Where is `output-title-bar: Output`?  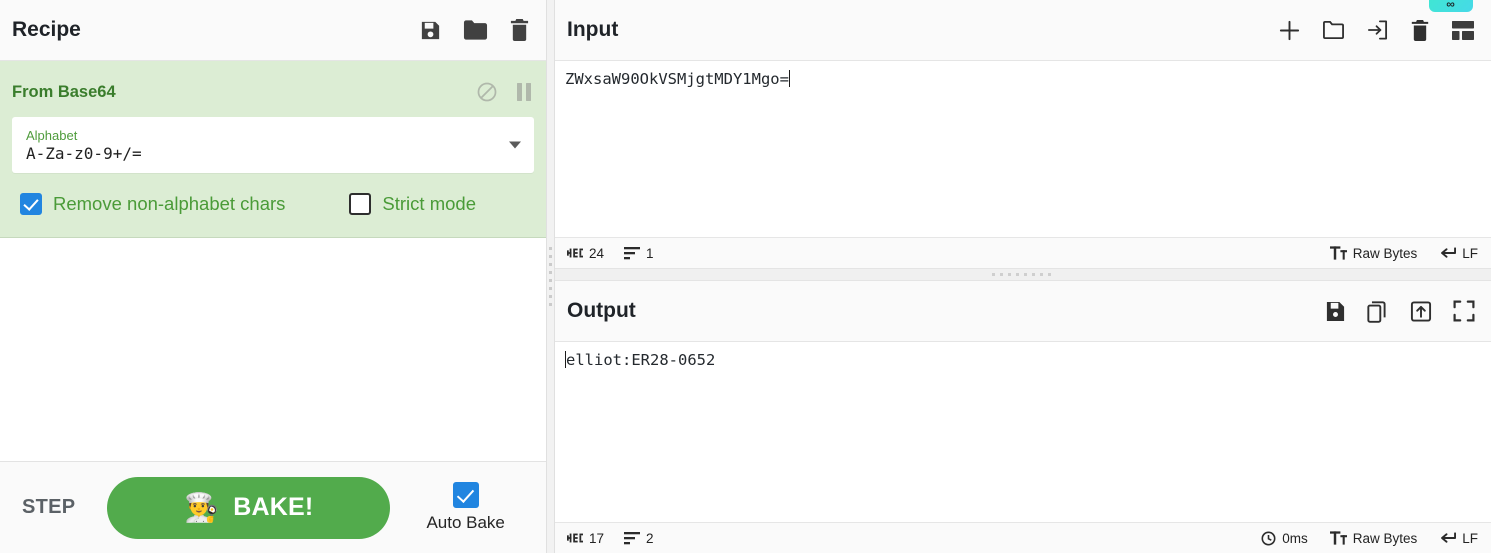
output-title-bar: Output is located at coordinates (1023, 311).